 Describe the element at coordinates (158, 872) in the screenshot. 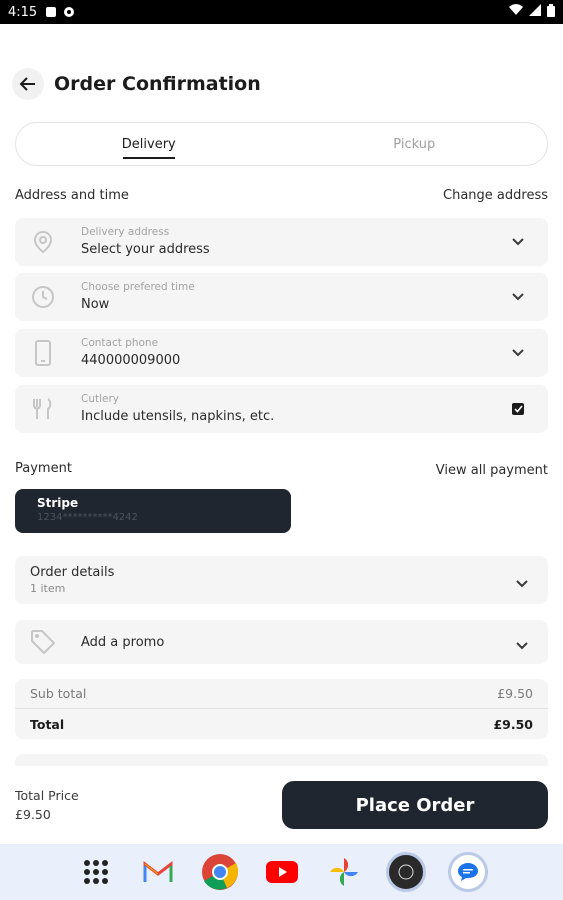

I see `gmail-icon` at that location.